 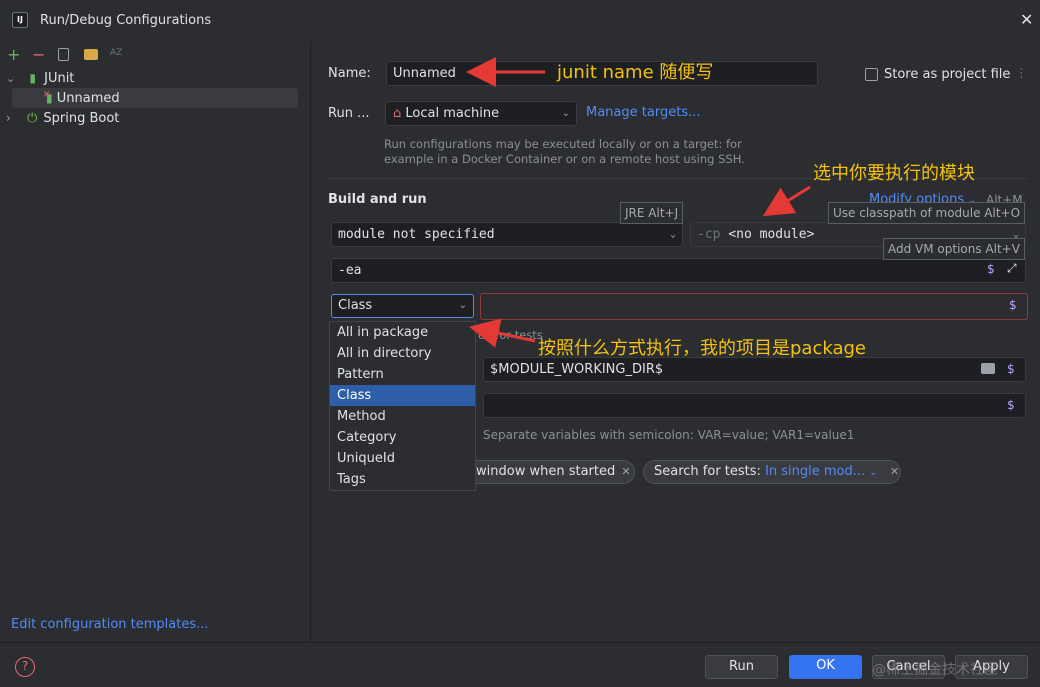 What do you see at coordinates (638, 202) in the screenshot?
I see `annotation-arrows` at bounding box center [638, 202].